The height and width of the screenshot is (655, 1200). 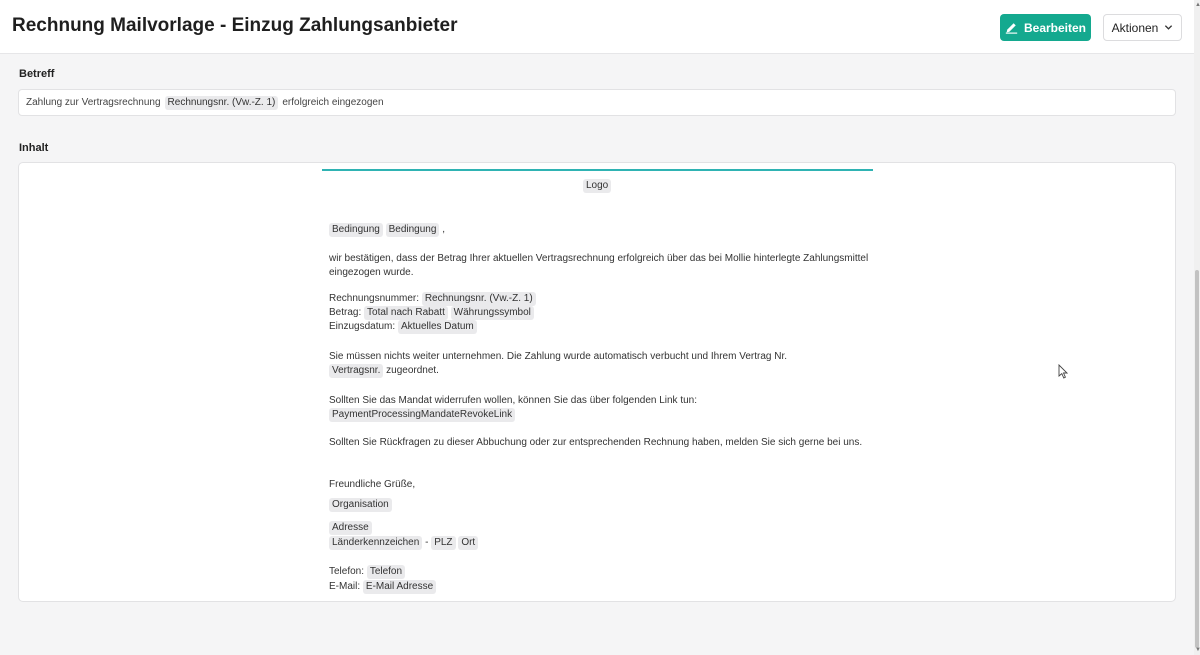 I want to click on edit-button-label: Bearbeiten, so click(x=1055, y=27).